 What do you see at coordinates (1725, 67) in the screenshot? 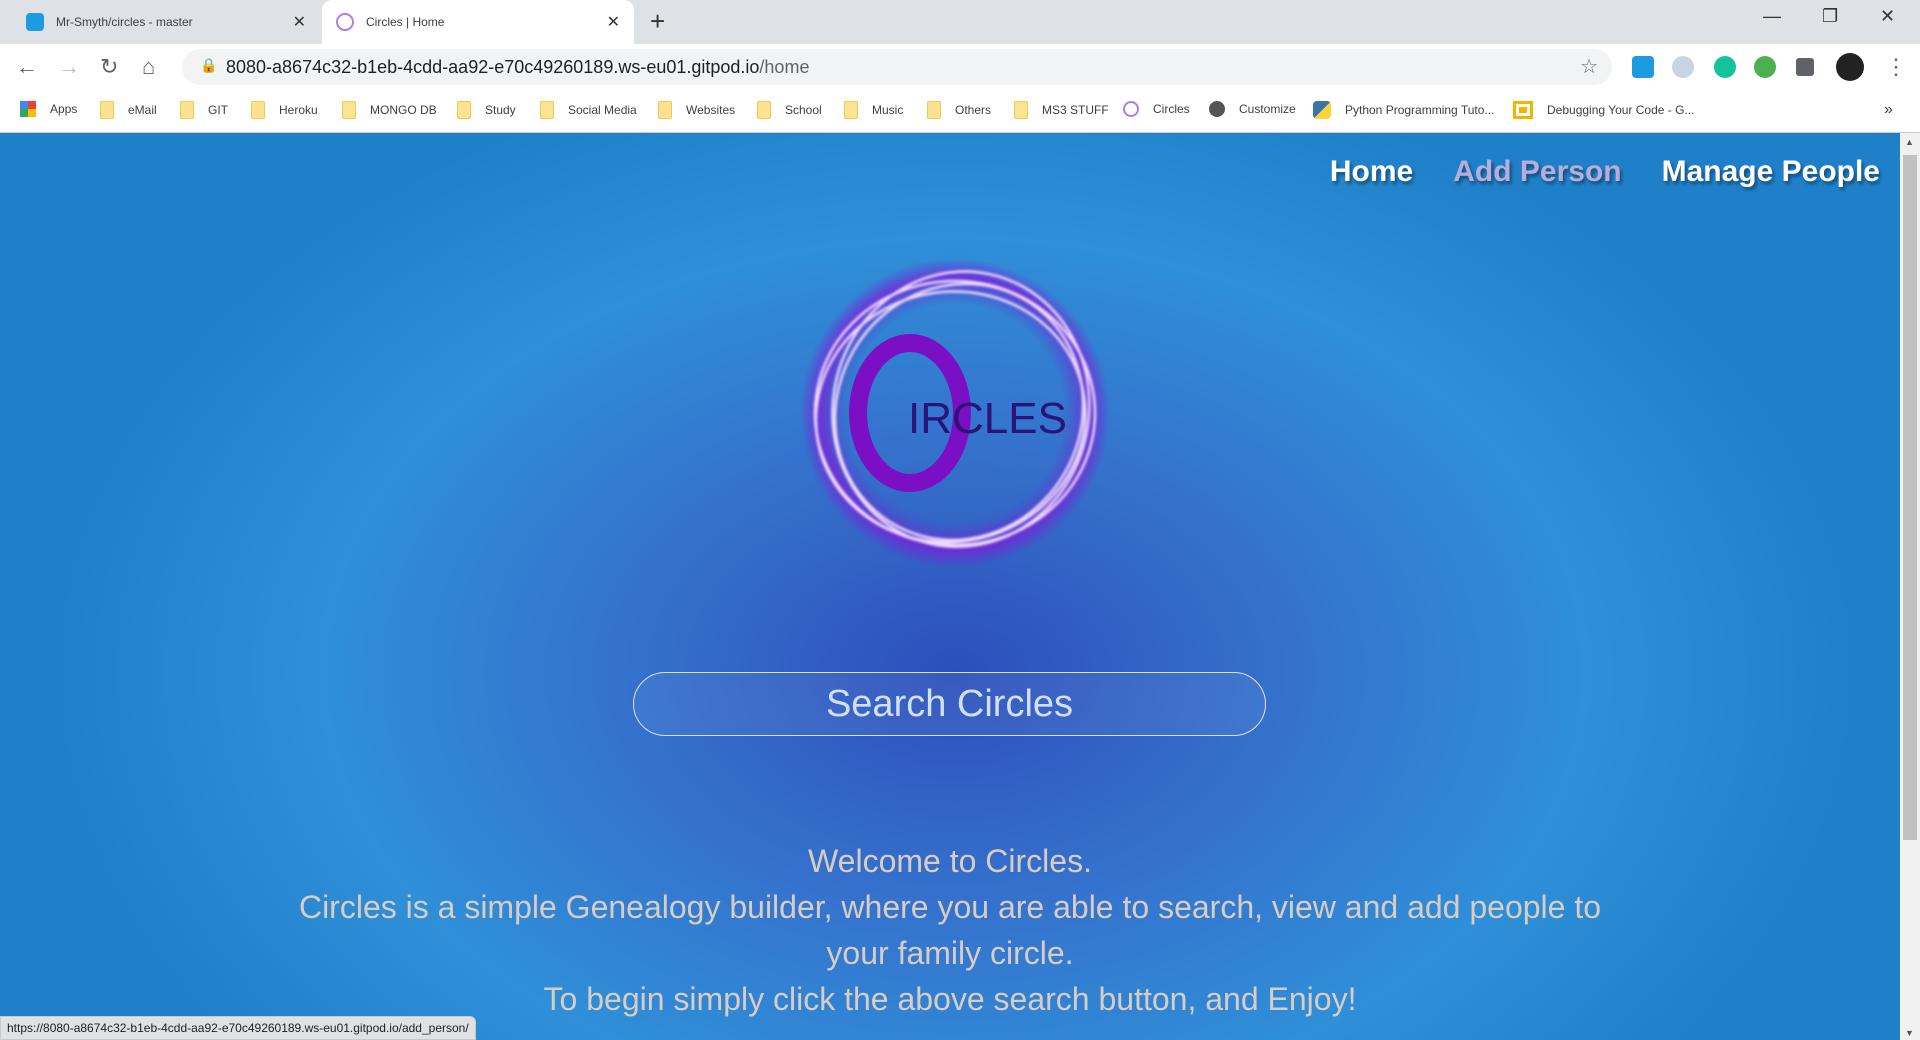
I see `grammarly-icon` at bounding box center [1725, 67].